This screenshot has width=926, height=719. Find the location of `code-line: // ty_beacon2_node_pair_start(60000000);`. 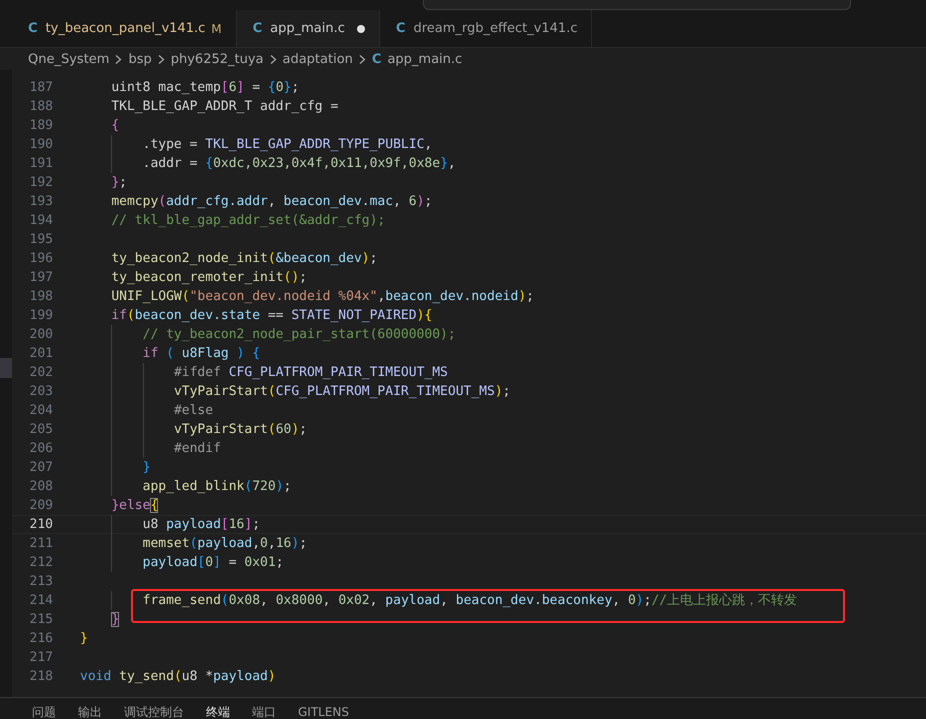

code-line: // ty_beacon2_node_pair_start(60000000); is located at coordinates (268, 334).